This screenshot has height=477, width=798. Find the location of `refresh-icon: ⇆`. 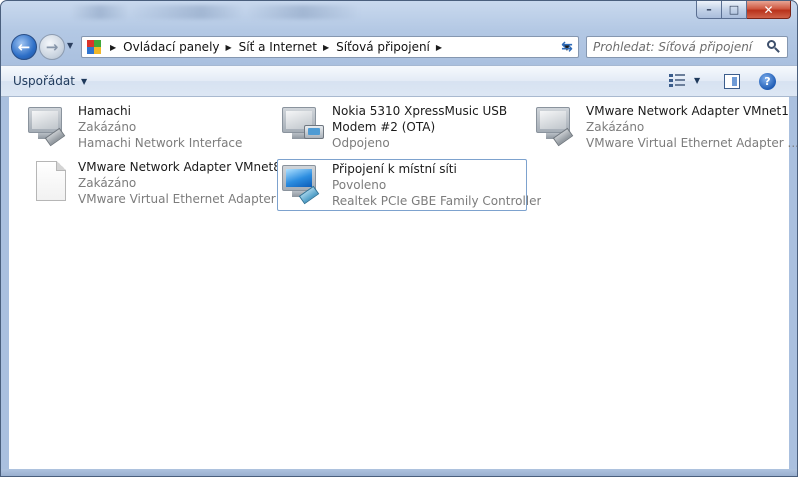

refresh-icon: ⇆ is located at coordinates (567, 47).